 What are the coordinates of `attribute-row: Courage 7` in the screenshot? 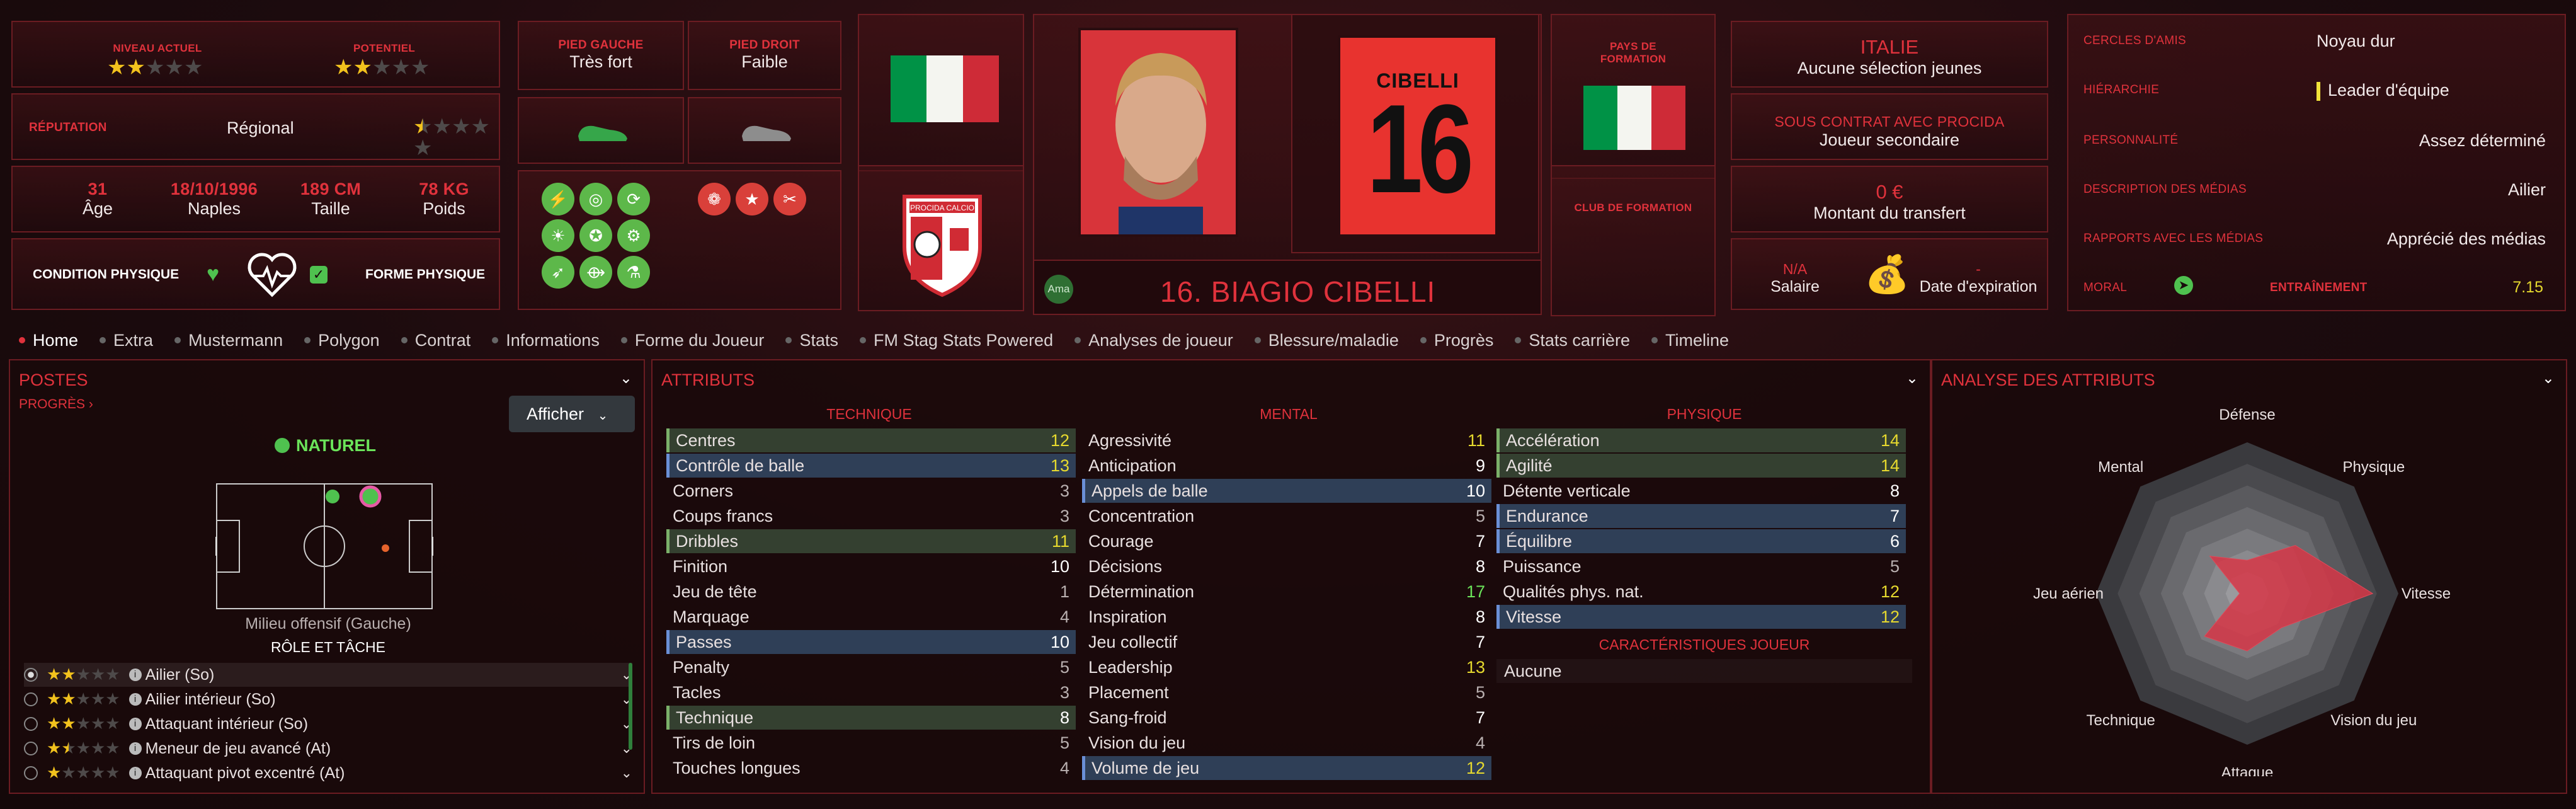 It's located at (1286, 541).